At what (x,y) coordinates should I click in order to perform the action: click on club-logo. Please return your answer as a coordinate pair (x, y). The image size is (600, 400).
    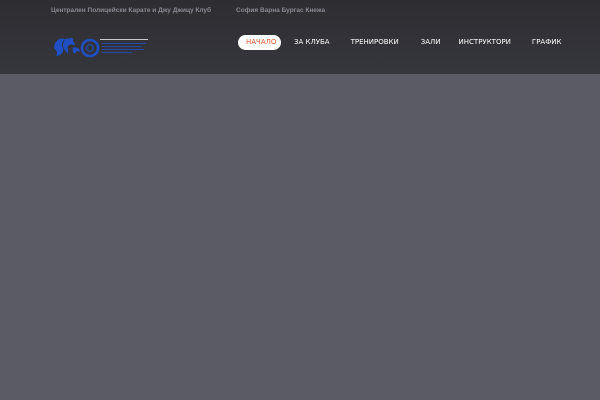
    Looking at the image, I should click on (101, 47).